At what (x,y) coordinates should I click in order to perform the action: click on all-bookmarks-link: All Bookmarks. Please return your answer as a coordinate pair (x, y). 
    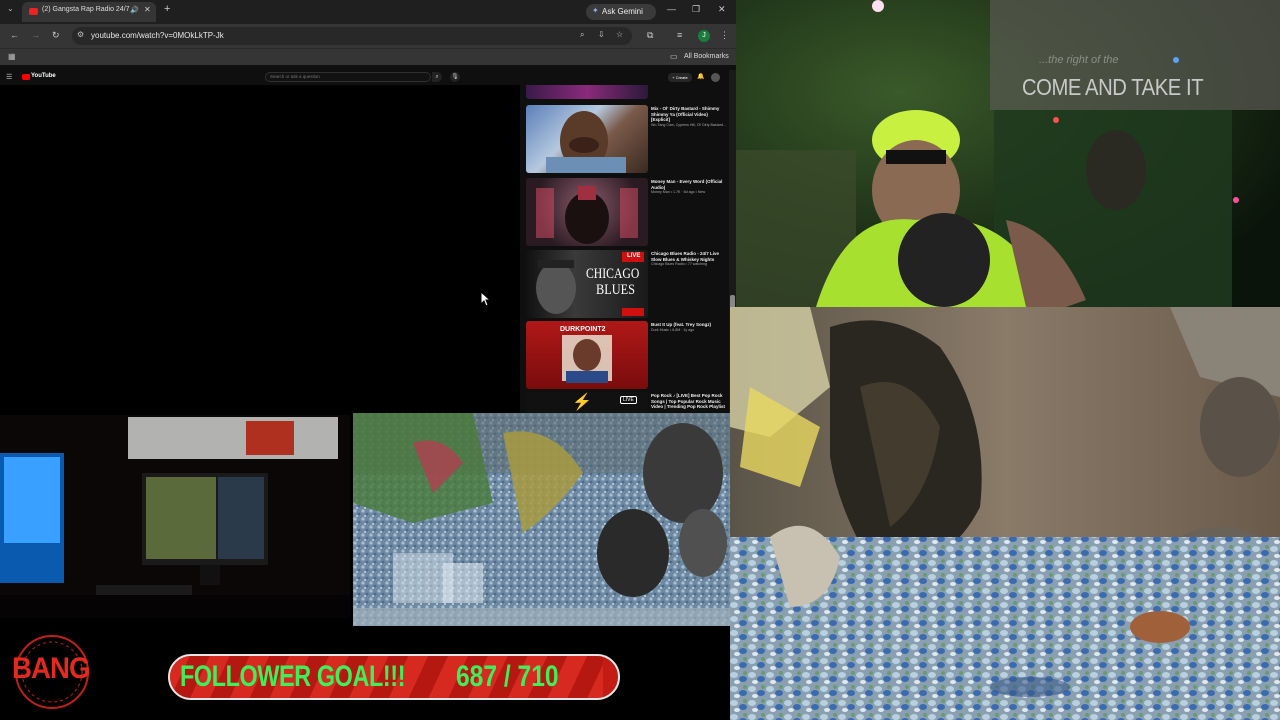
    Looking at the image, I should click on (706, 56).